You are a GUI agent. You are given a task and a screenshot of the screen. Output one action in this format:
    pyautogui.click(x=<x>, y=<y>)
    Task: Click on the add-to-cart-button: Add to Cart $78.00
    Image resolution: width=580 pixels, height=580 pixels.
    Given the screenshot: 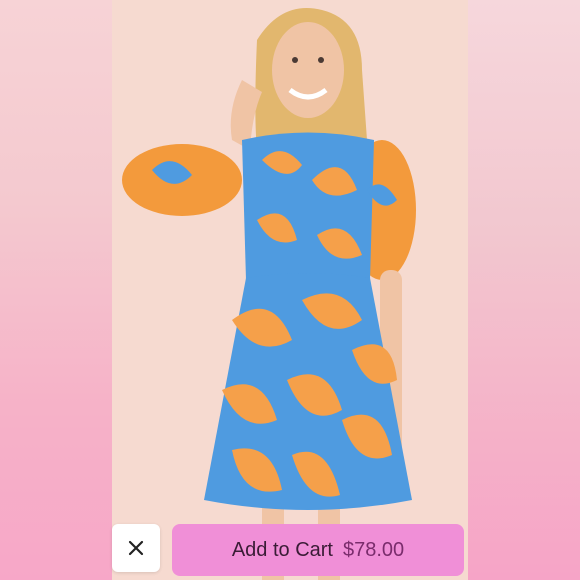 What is the action you would take?
    pyautogui.click(x=318, y=550)
    